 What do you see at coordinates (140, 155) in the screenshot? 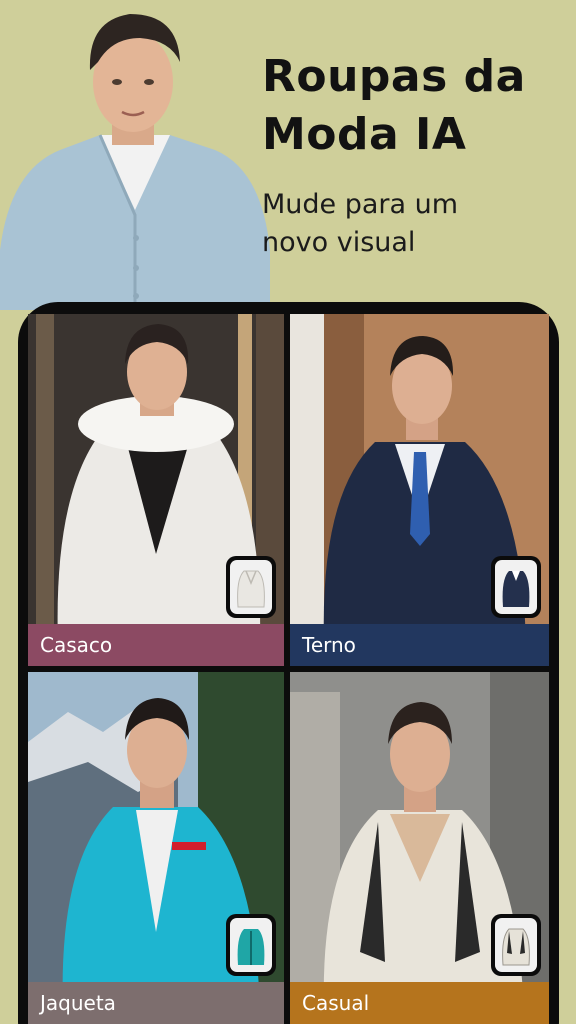
I see `hero-model-image` at bounding box center [140, 155].